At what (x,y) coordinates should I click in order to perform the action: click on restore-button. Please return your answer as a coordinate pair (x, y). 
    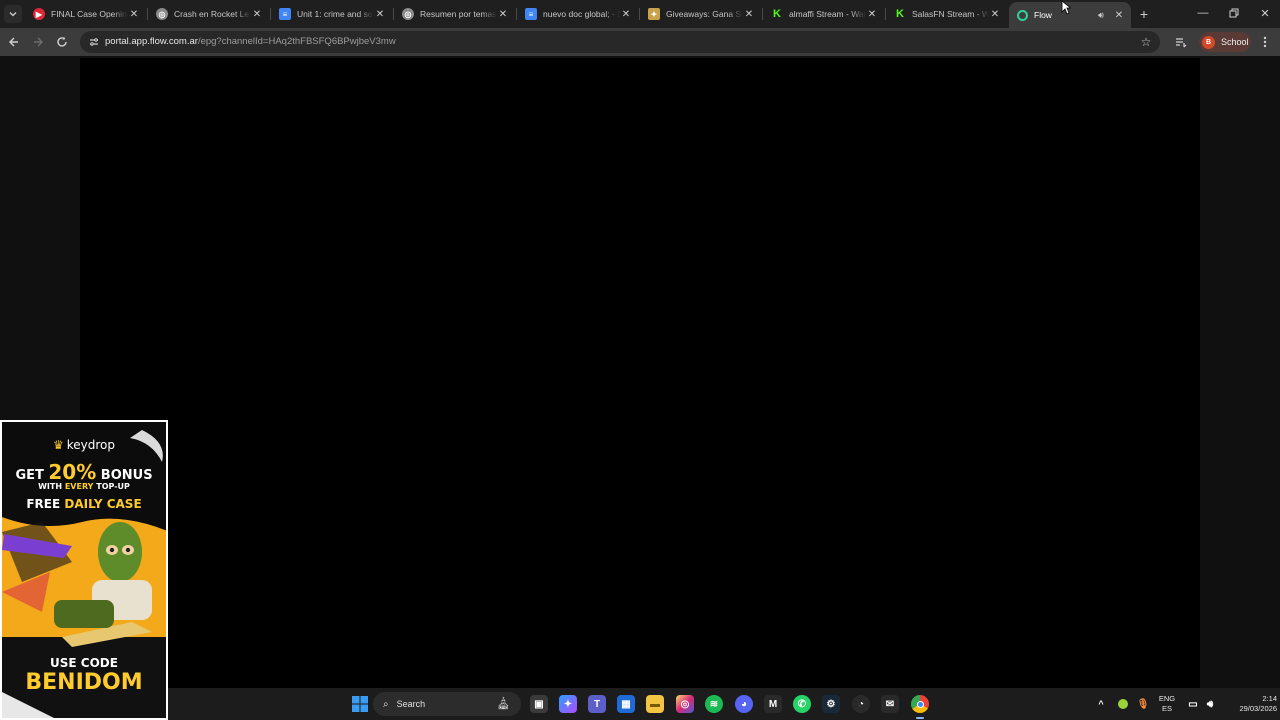
    Looking at the image, I should click on (1234, 13).